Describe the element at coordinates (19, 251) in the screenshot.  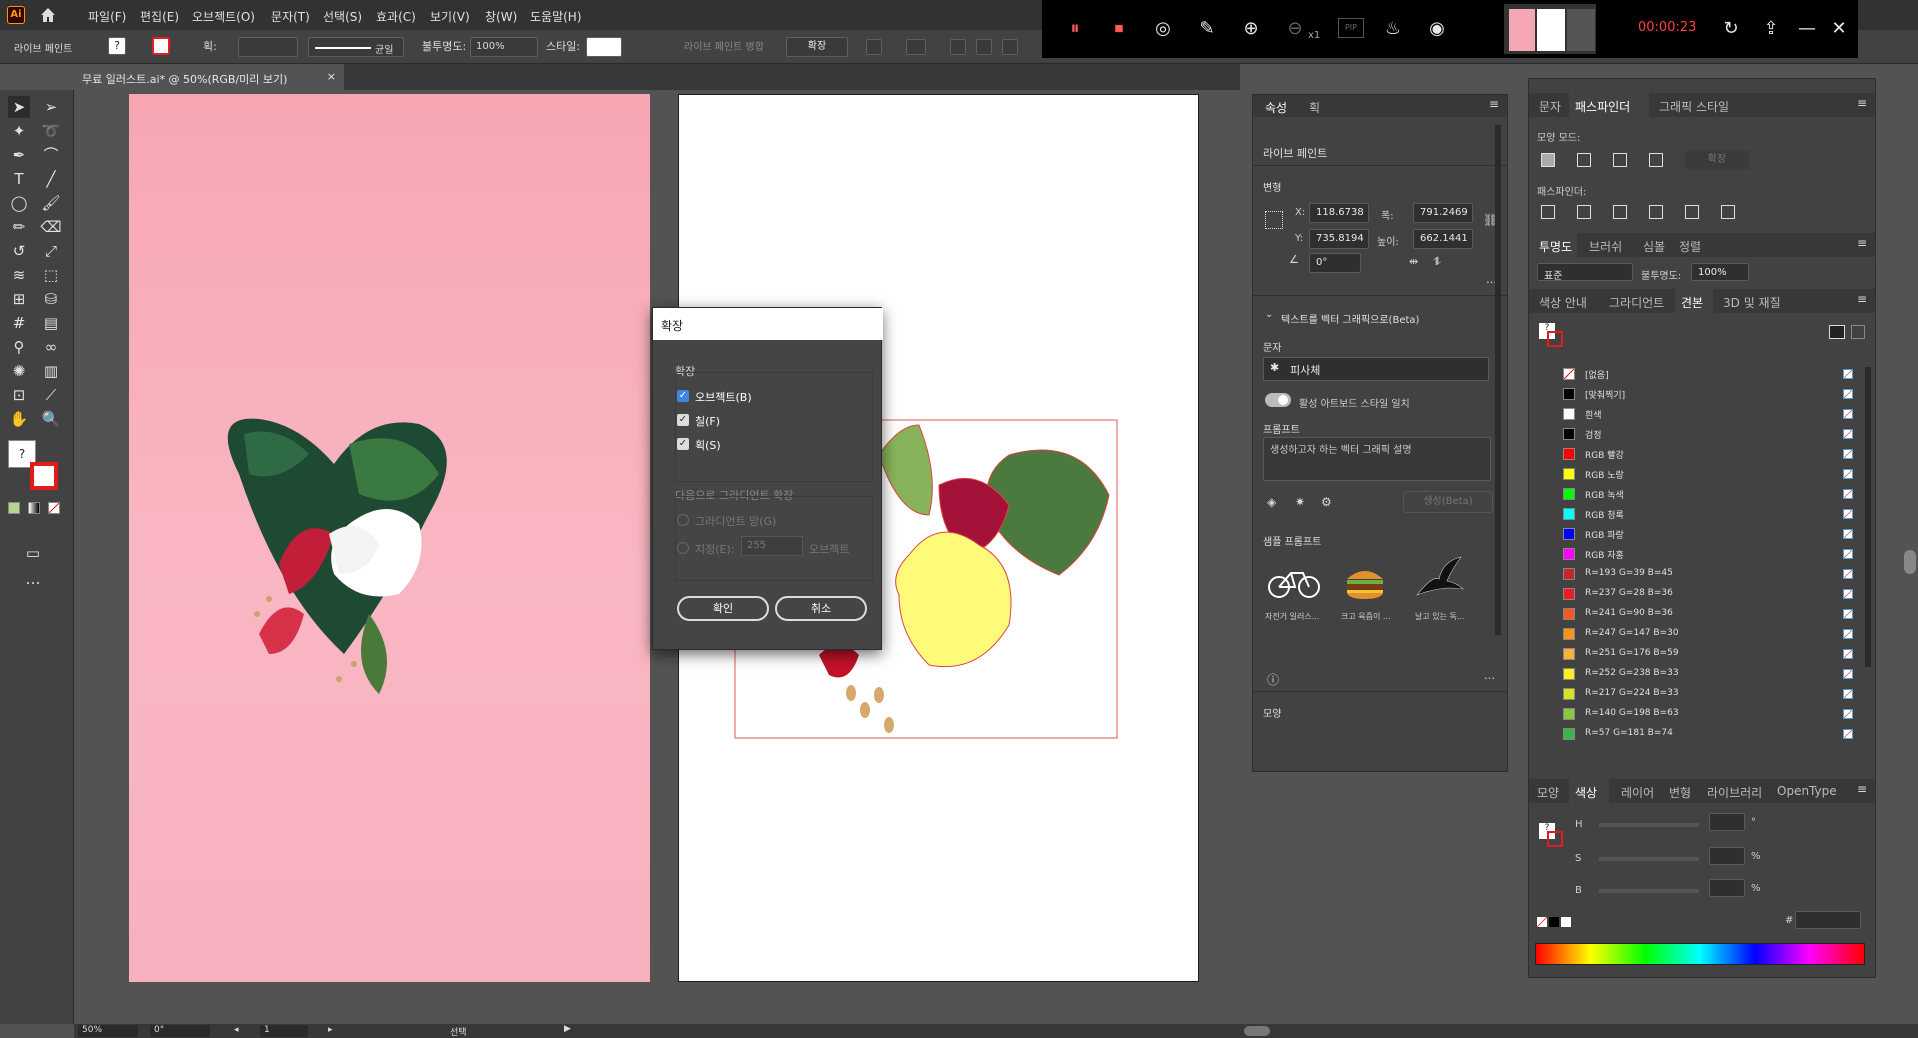
I see `rotate-tool-icon: ↺` at that location.